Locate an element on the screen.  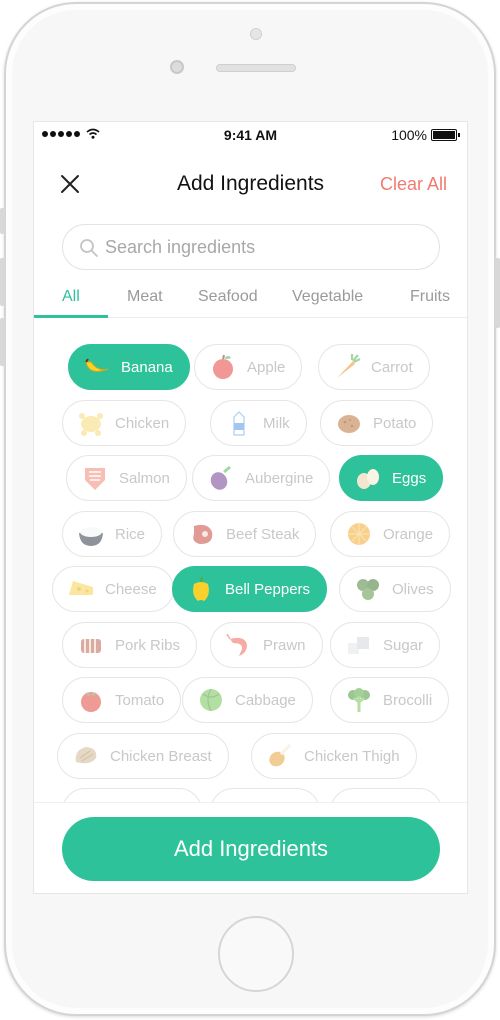
chip-label: Carrot is located at coordinates (392, 367).